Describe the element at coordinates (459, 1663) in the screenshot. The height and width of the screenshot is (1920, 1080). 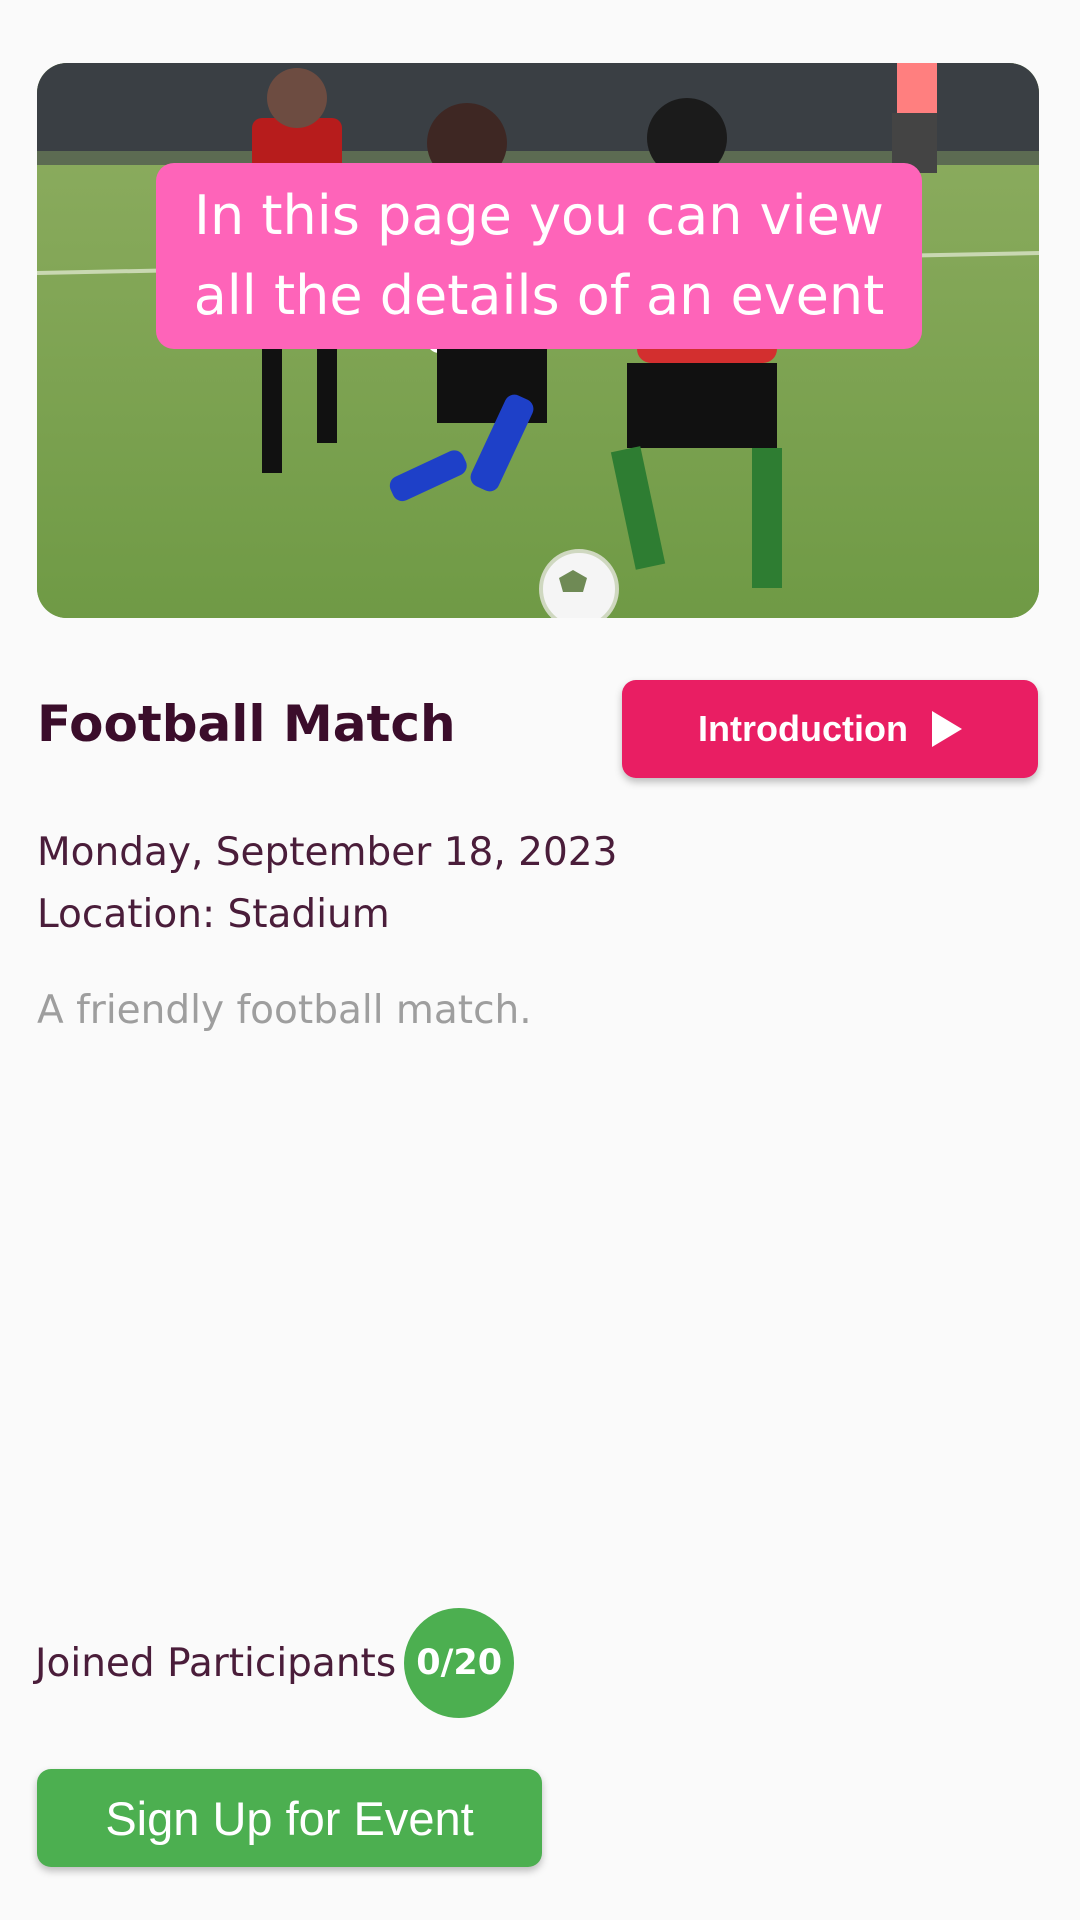
I see `participants-count-badge: 0/20` at that location.